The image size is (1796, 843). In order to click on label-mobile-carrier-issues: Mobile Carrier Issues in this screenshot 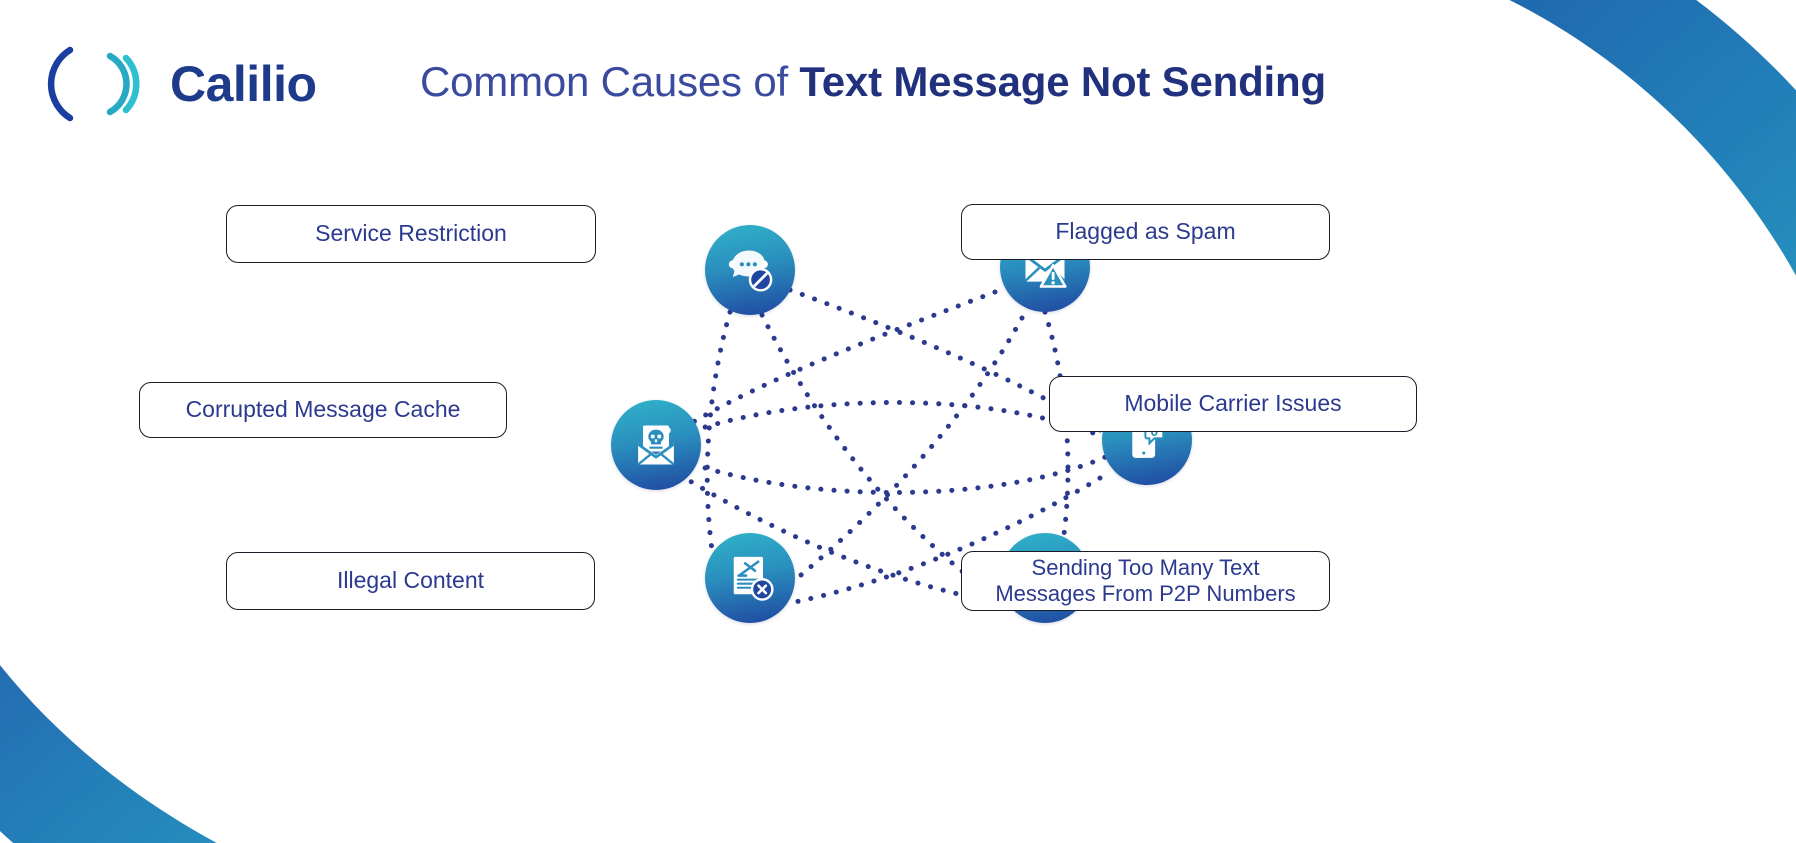, I will do `click(1233, 404)`.